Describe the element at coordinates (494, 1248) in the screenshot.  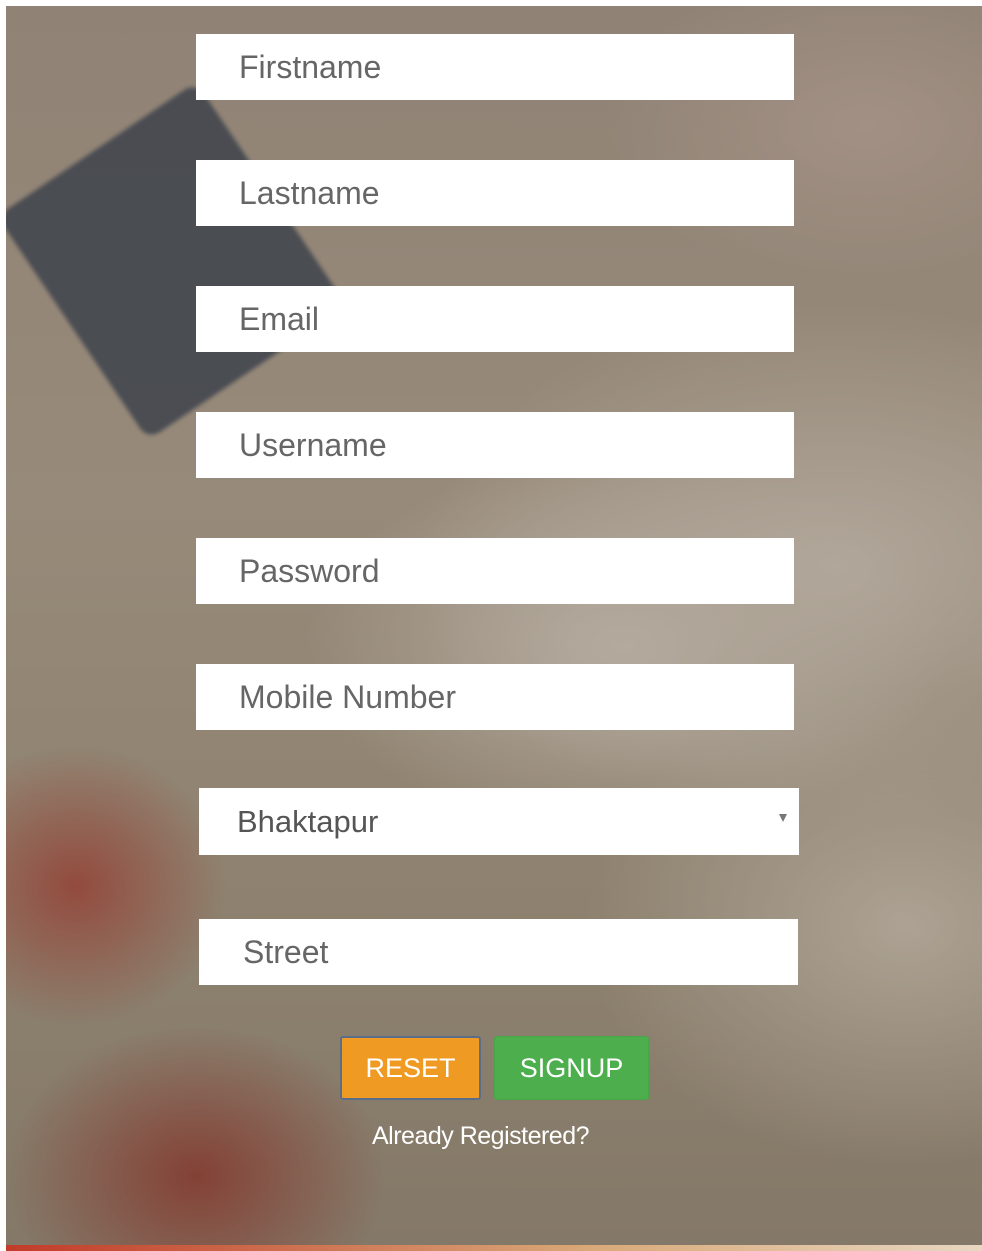
I see `bottom-photo-edge` at that location.